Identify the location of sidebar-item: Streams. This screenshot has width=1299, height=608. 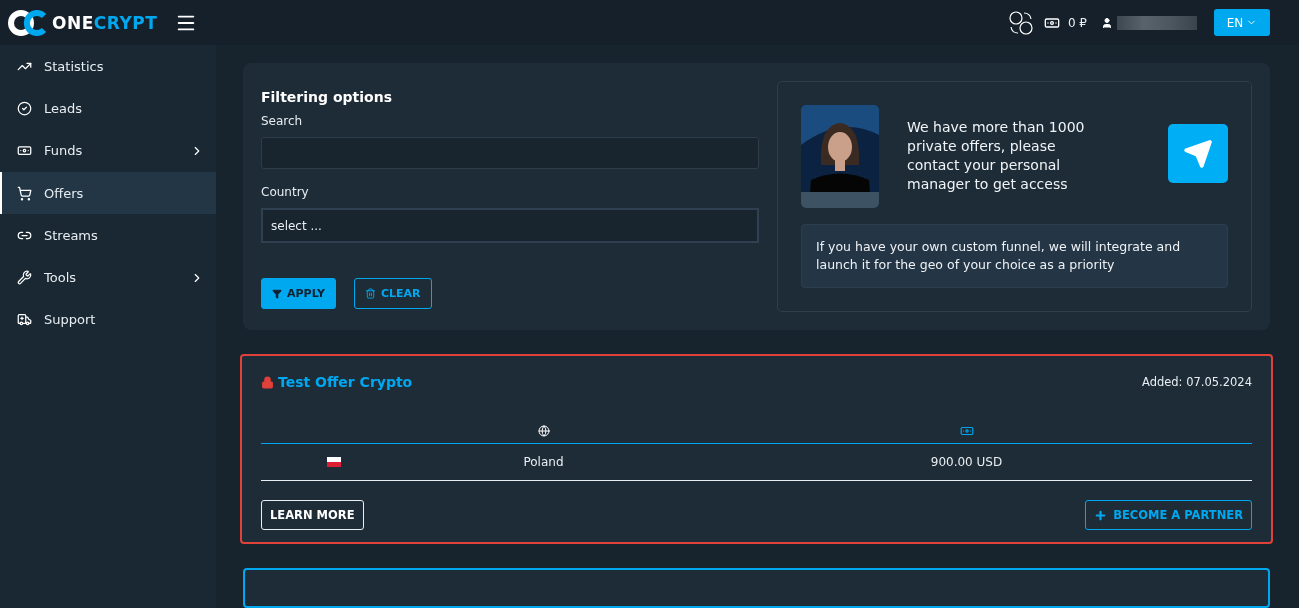
(108, 235).